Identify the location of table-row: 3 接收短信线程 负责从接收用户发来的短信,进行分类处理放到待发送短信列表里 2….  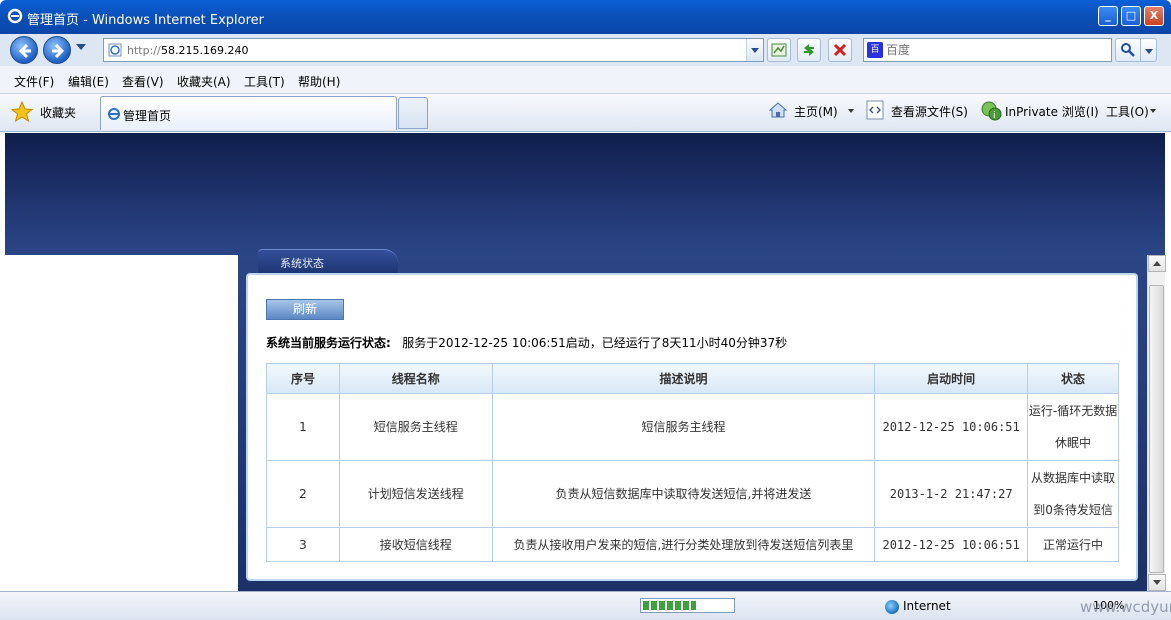
(692, 544).